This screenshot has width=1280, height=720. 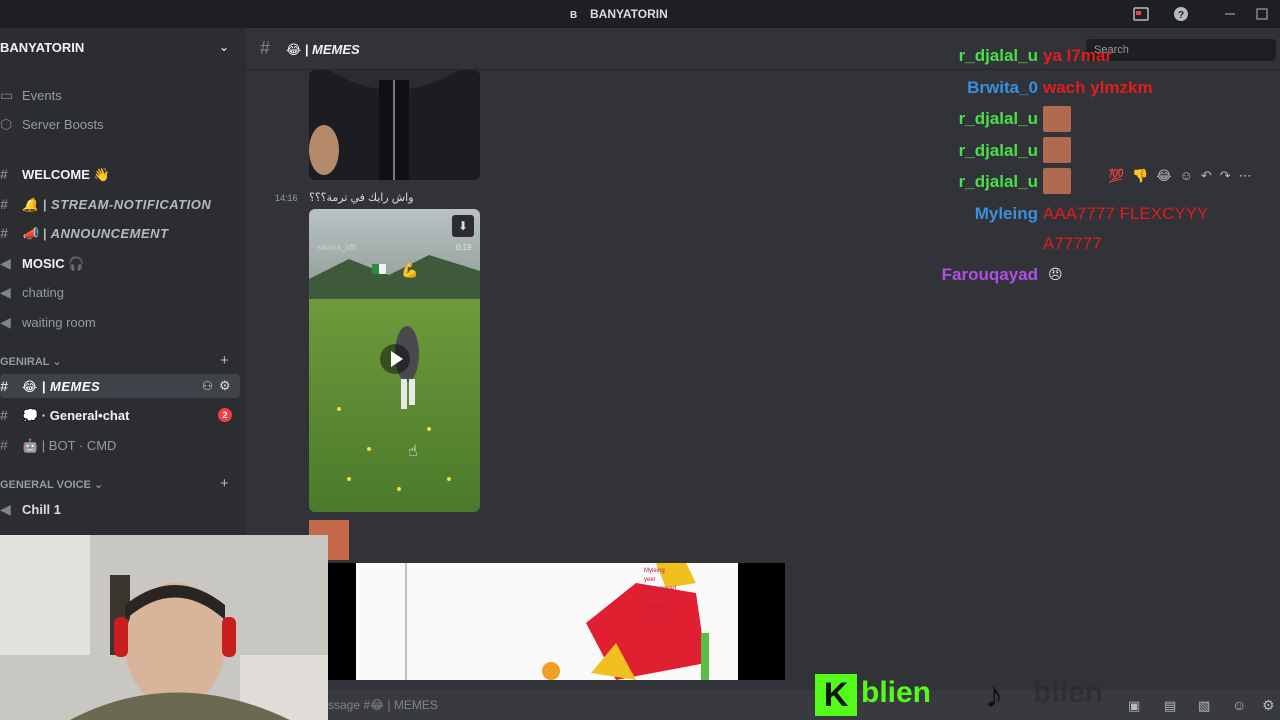 What do you see at coordinates (1167, 175) in the screenshot?
I see `laugh-icon: 😂` at bounding box center [1167, 175].